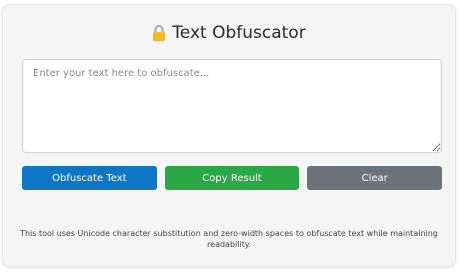 The height and width of the screenshot is (274, 462). I want to click on page-header: Text Obfuscator, so click(229, 33).